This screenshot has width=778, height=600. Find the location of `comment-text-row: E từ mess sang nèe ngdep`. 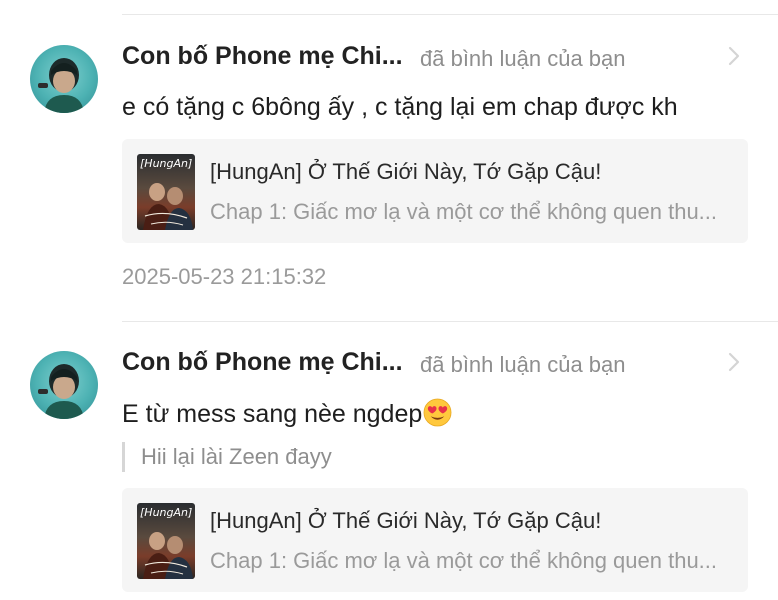

comment-text-row: E từ mess sang nèe ngdep is located at coordinates (287, 413).